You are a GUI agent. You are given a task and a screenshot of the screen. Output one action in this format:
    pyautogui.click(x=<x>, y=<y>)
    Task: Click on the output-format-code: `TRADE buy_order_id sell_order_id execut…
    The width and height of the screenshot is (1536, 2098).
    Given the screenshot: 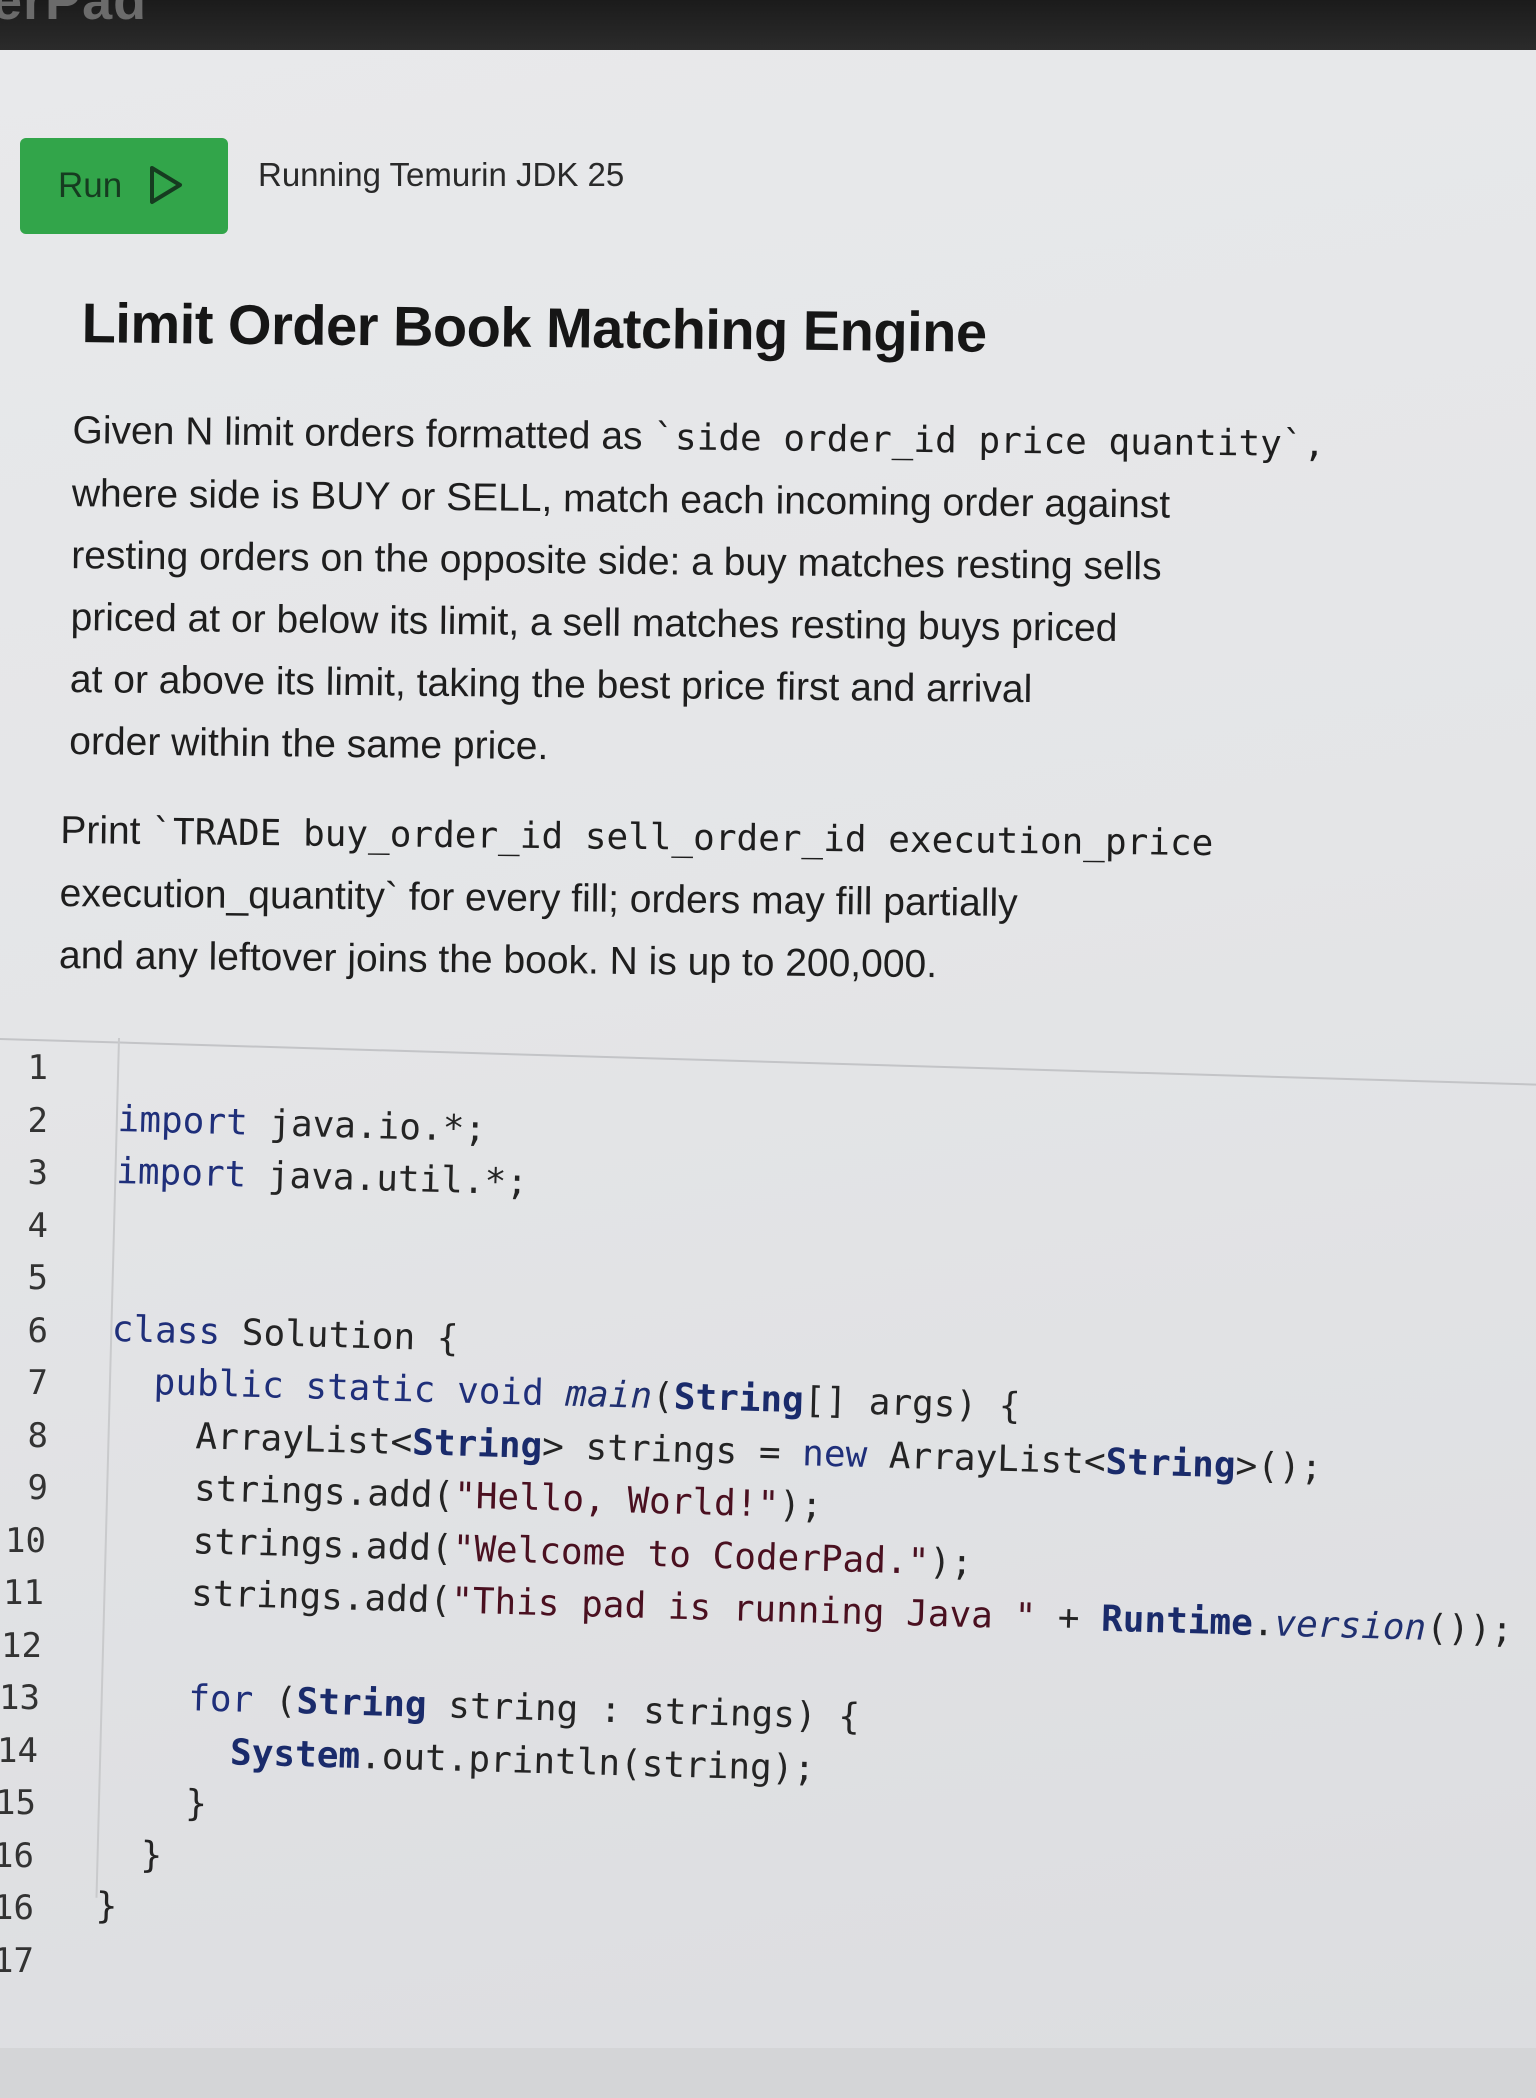 What is the action you would take?
    pyautogui.click(x=682, y=838)
    